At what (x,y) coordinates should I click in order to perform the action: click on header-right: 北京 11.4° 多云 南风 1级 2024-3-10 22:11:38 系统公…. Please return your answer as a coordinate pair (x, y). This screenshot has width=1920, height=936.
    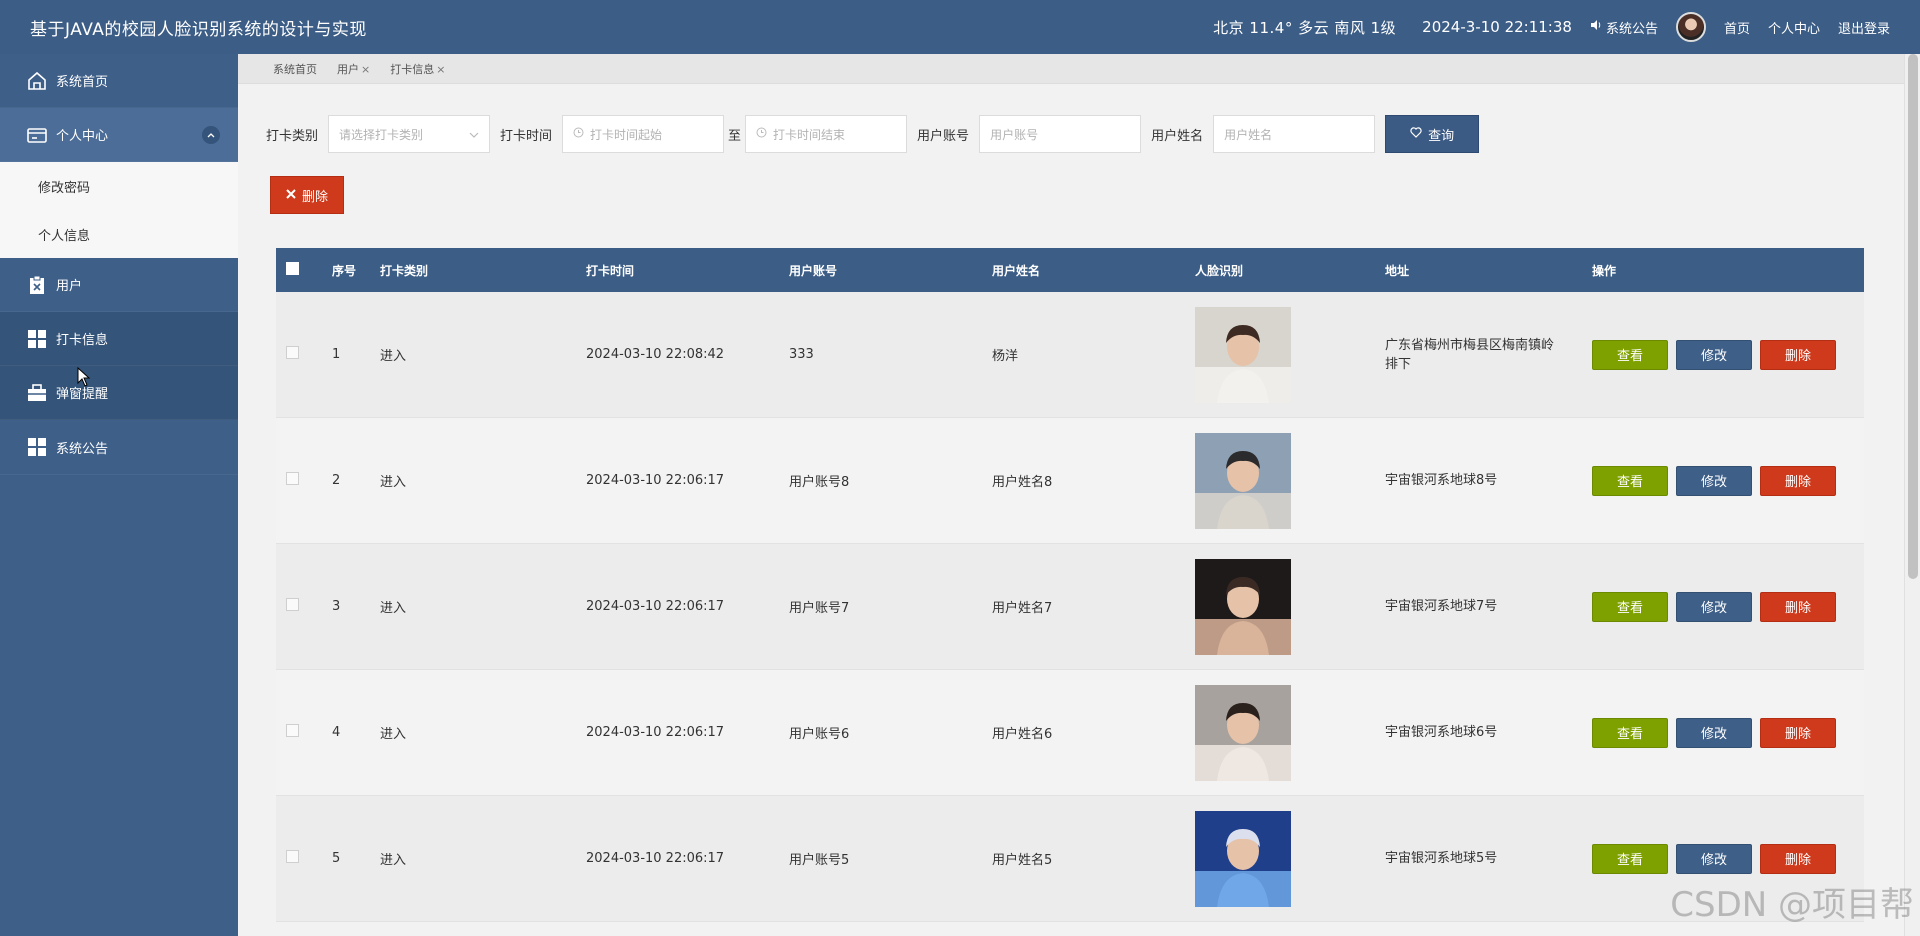
    Looking at the image, I should click on (1551, 27).